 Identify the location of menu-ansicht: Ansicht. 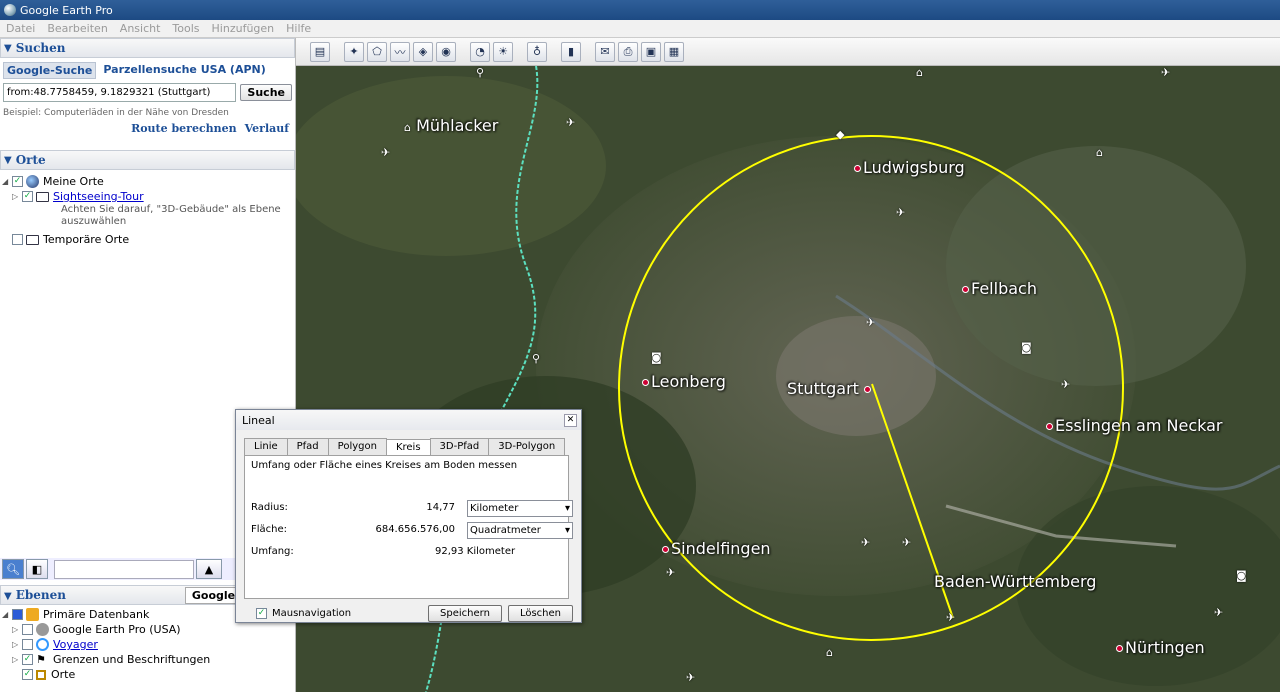
(140, 28).